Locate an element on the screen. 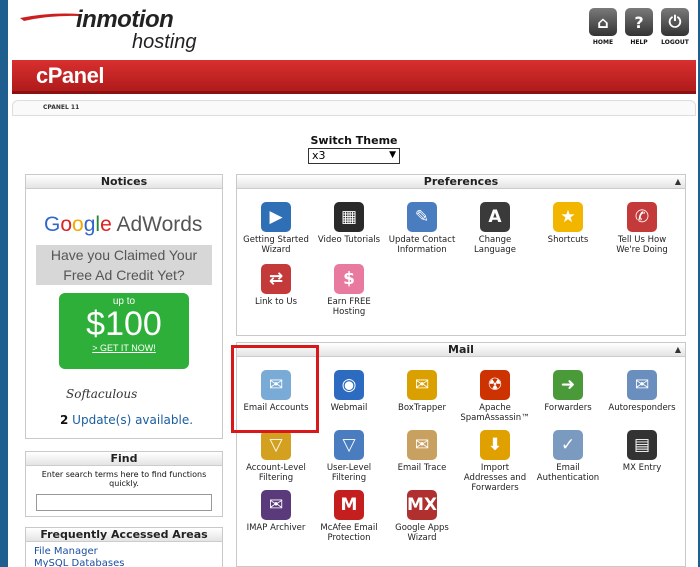 The image size is (700, 567). item-forward: ➜ Forwarders is located at coordinates (568, 390).